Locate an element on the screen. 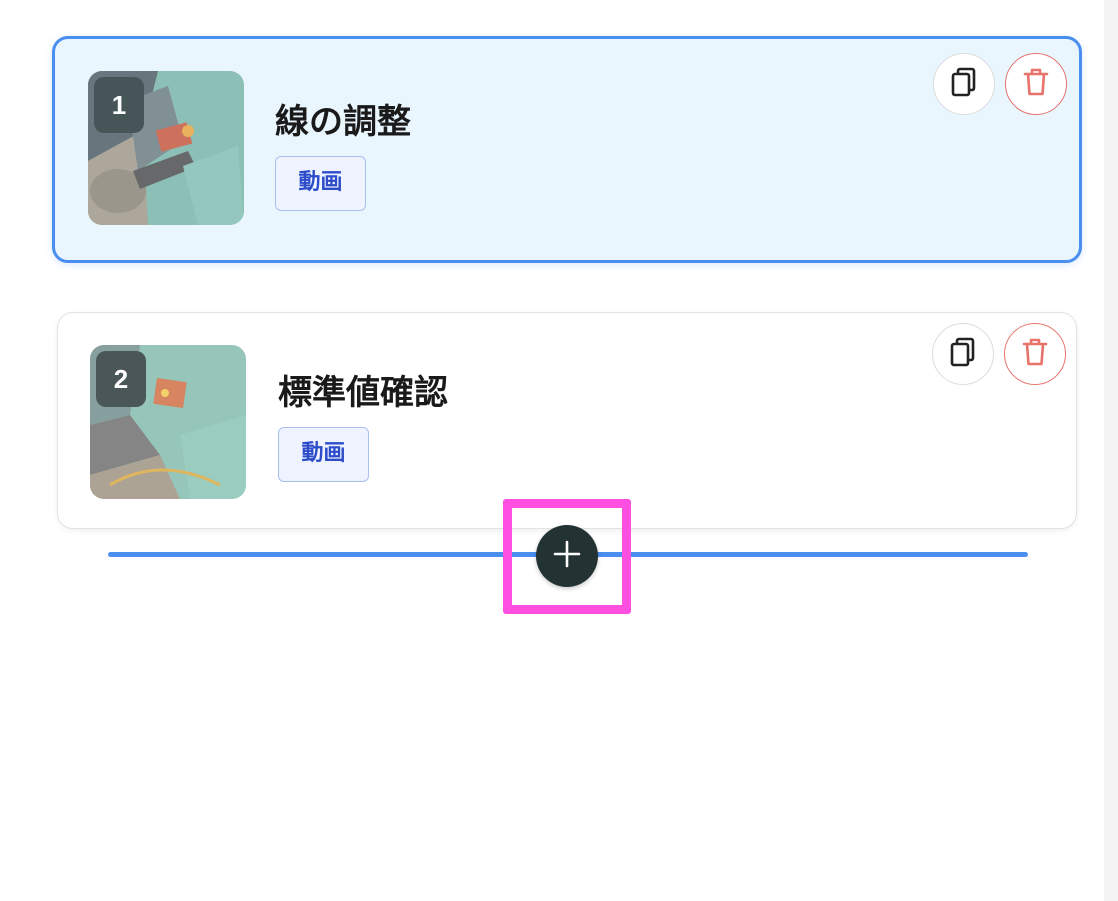  step-title: 標準値確認 is located at coordinates (363, 389).